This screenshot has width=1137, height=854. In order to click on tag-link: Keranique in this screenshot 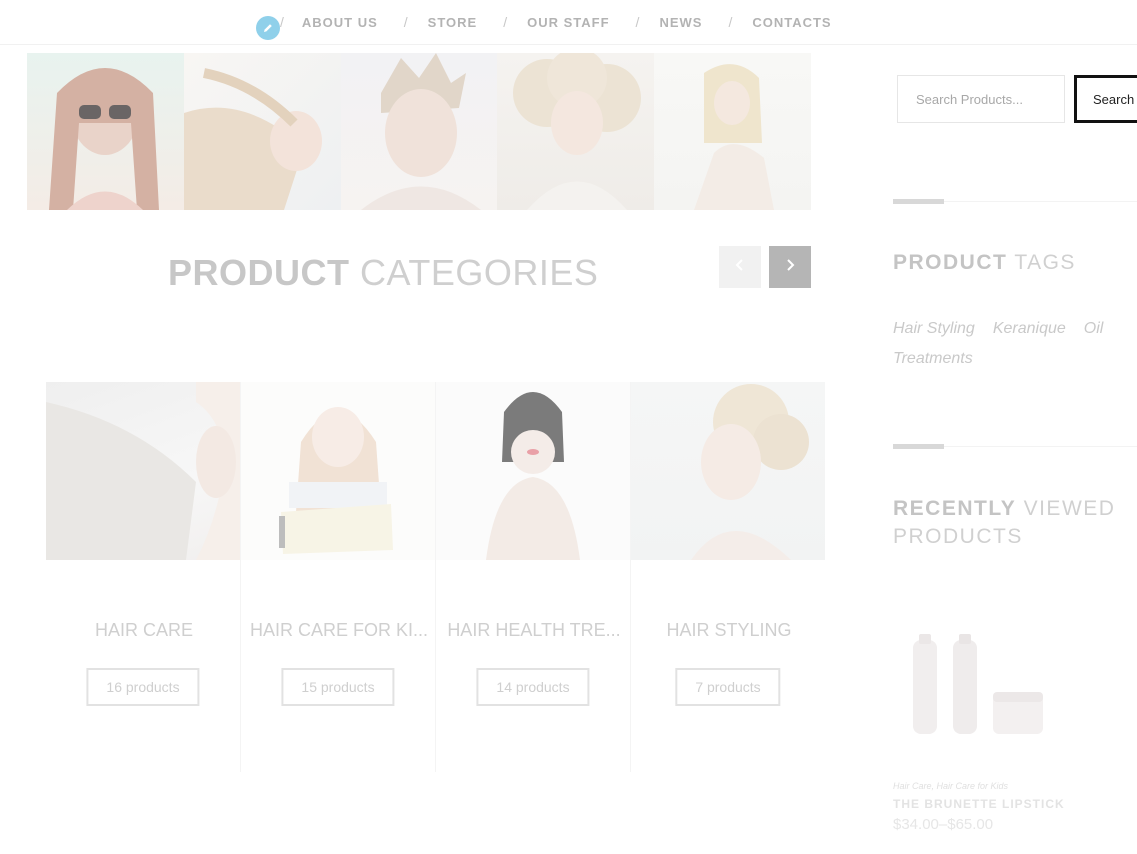, I will do `click(1029, 329)`.